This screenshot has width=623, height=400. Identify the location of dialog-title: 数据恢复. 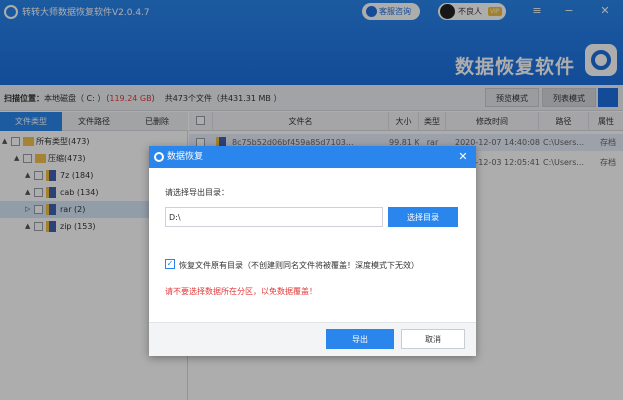
(185, 157).